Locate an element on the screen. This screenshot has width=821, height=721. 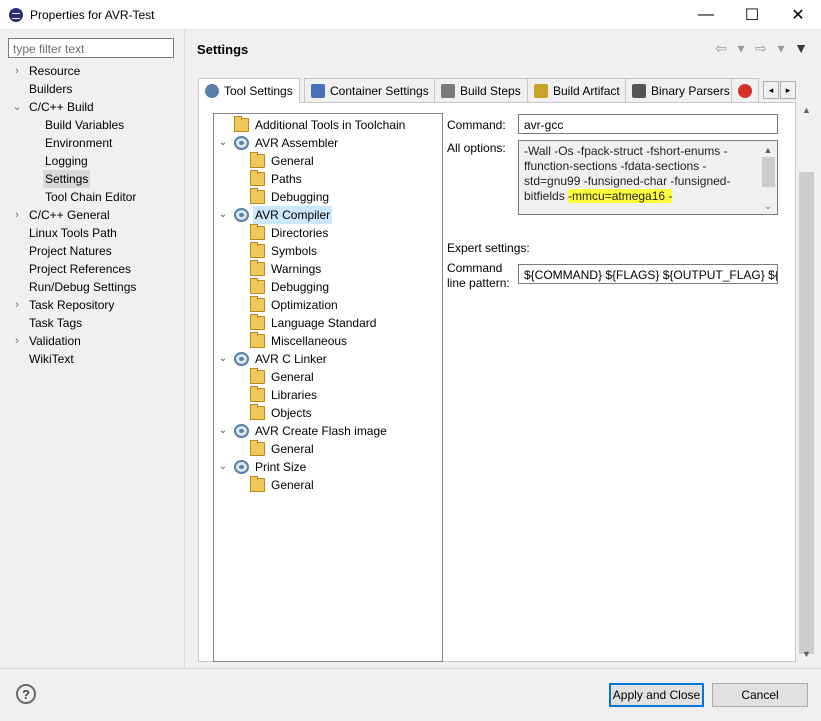
tab-scroll-right: ▸ is located at coordinates (788, 90).